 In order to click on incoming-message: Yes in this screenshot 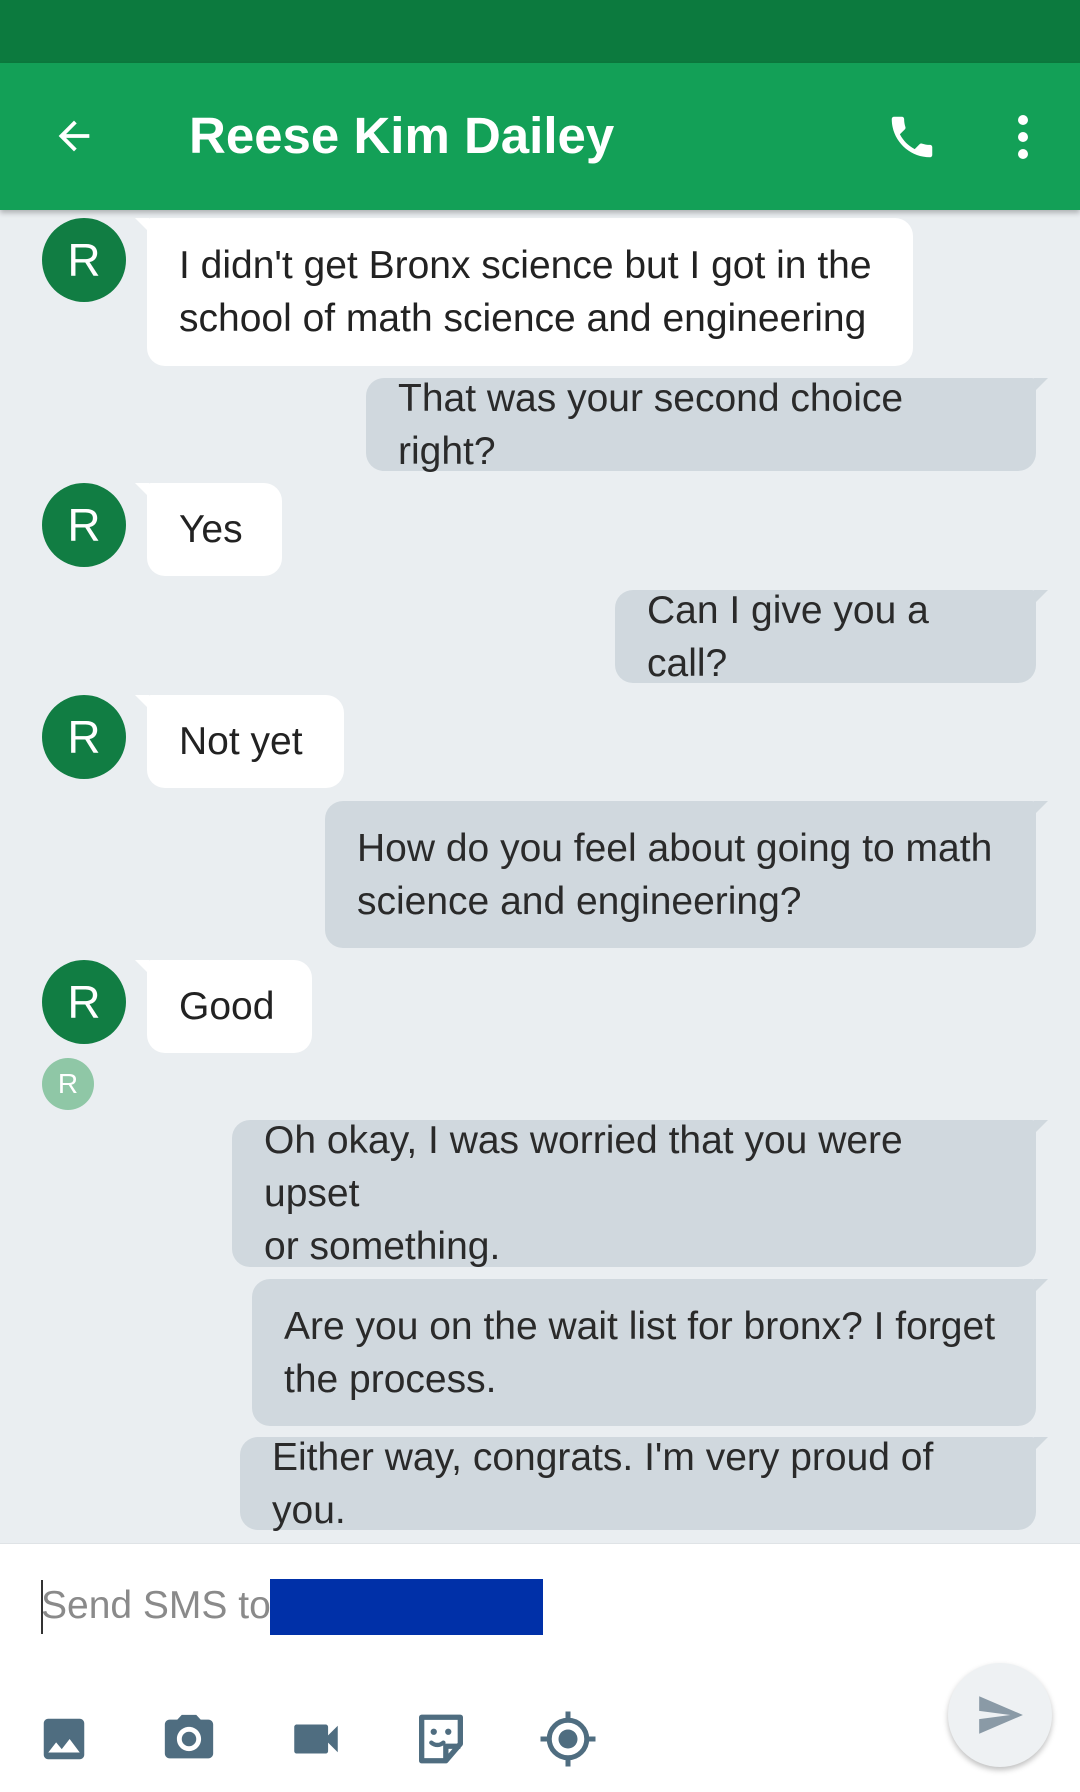, I will do `click(208, 529)`.